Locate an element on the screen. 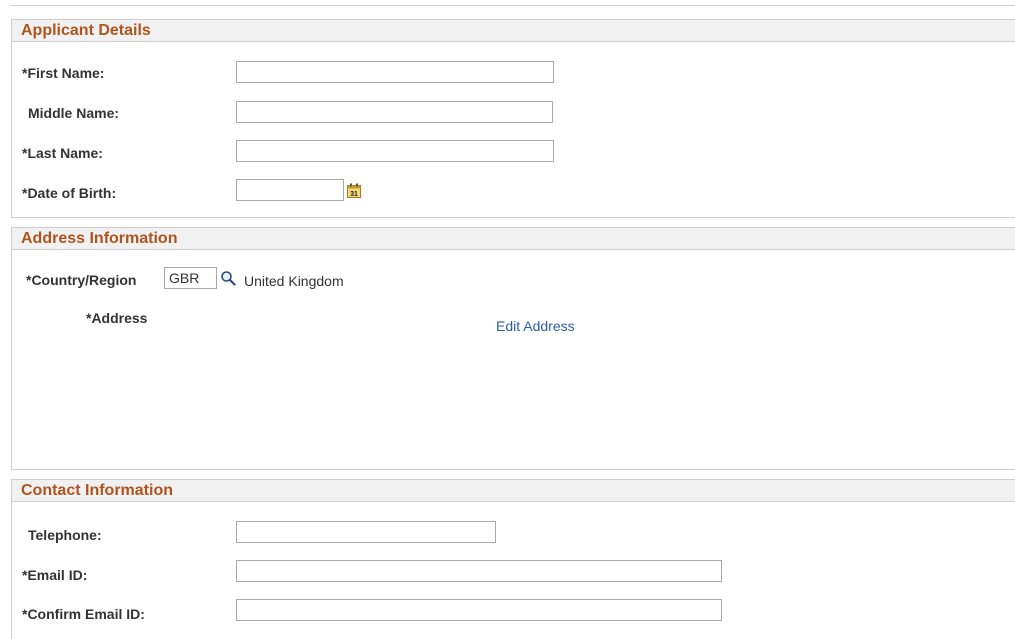  confirm-email-input is located at coordinates (479, 610).